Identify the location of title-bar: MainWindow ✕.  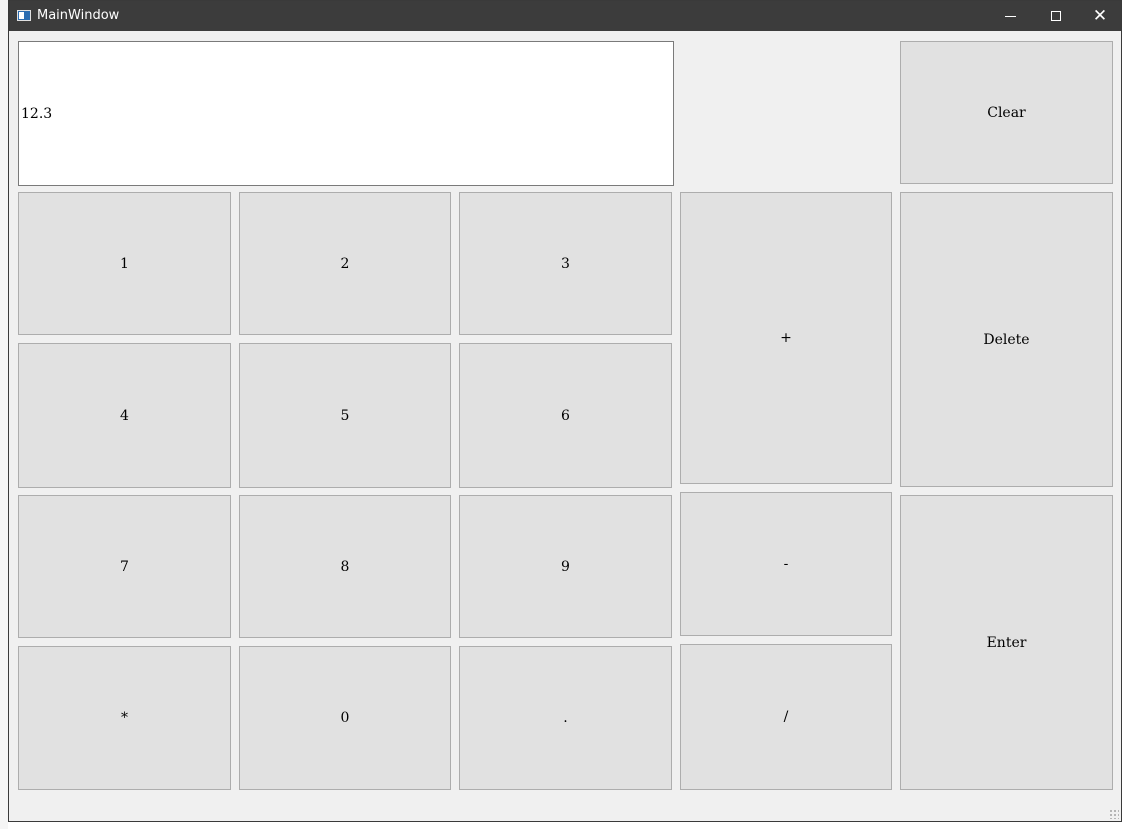
(565, 16).